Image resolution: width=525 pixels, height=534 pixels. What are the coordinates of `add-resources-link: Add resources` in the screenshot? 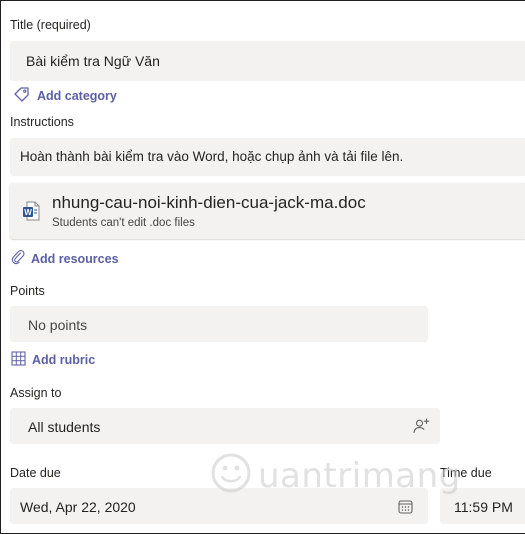 It's located at (65, 258).